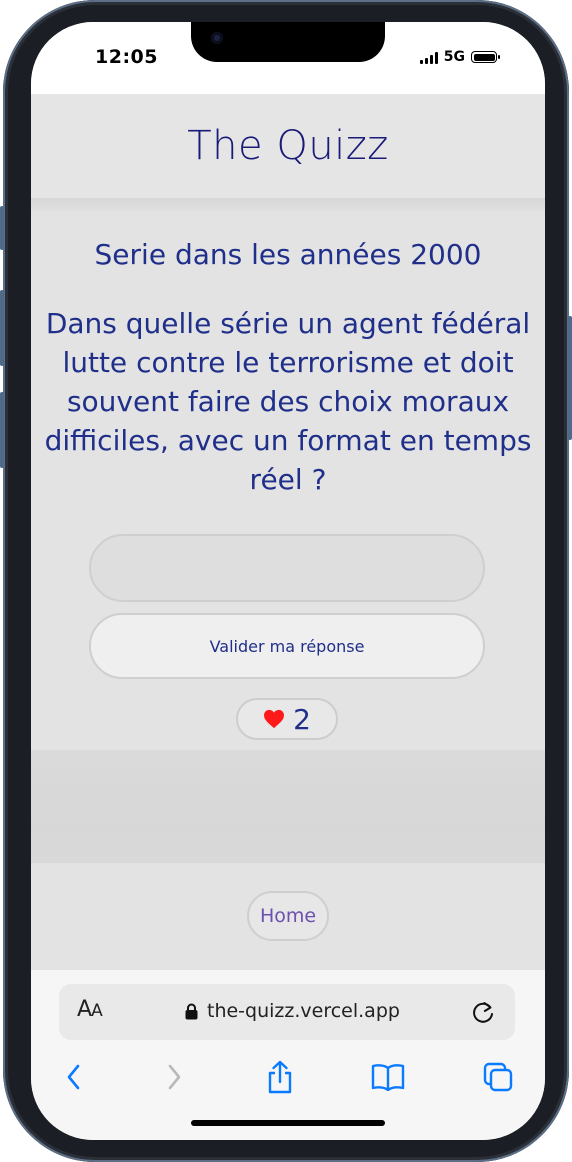  I want to click on bookmarks-button, so click(388, 1077).